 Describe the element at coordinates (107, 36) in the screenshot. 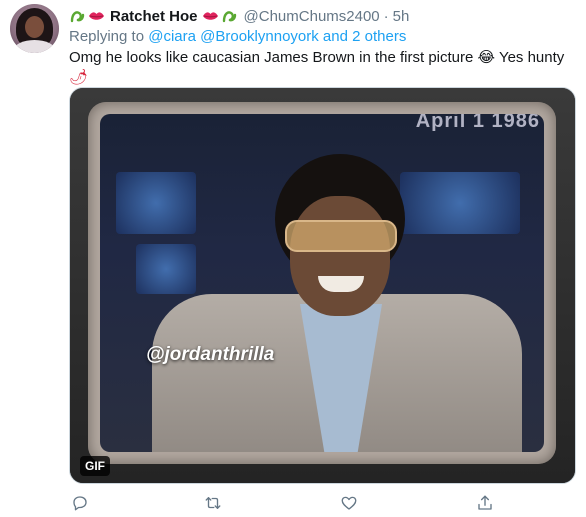

I see `reply-prefix: Replying to` at that location.